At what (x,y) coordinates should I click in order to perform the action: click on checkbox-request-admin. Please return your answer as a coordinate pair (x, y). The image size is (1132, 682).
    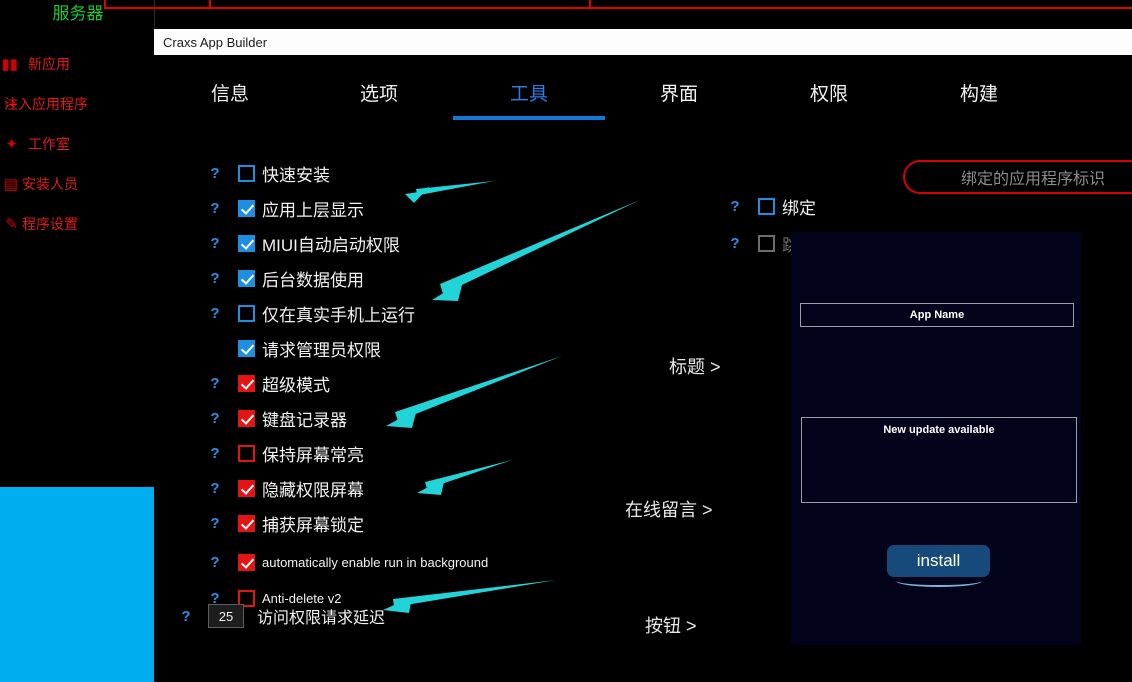
    Looking at the image, I should click on (246, 348).